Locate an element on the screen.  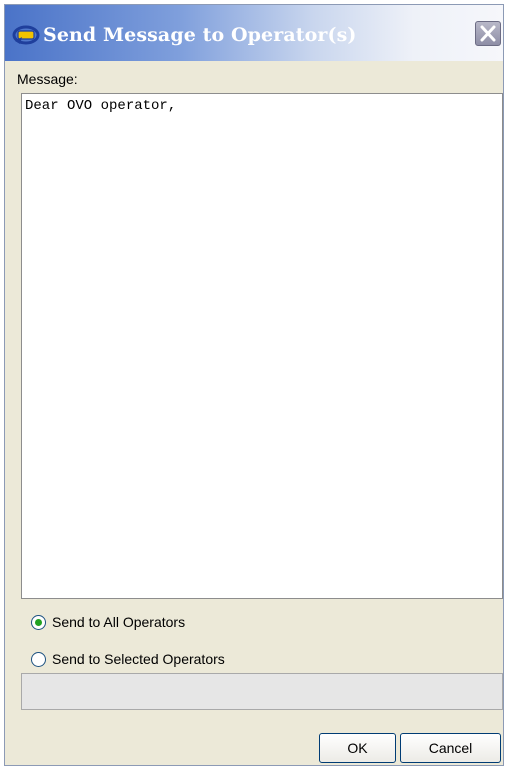
selected-operators-field is located at coordinates (262, 691).